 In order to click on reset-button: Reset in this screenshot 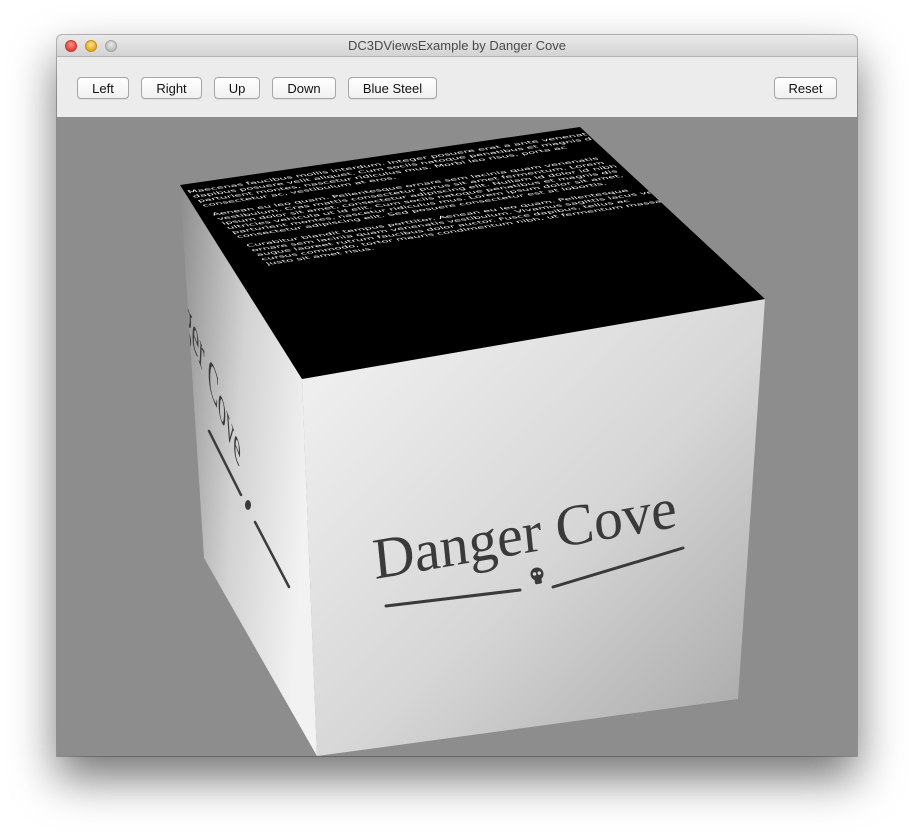, I will do `click(805, 88)`.